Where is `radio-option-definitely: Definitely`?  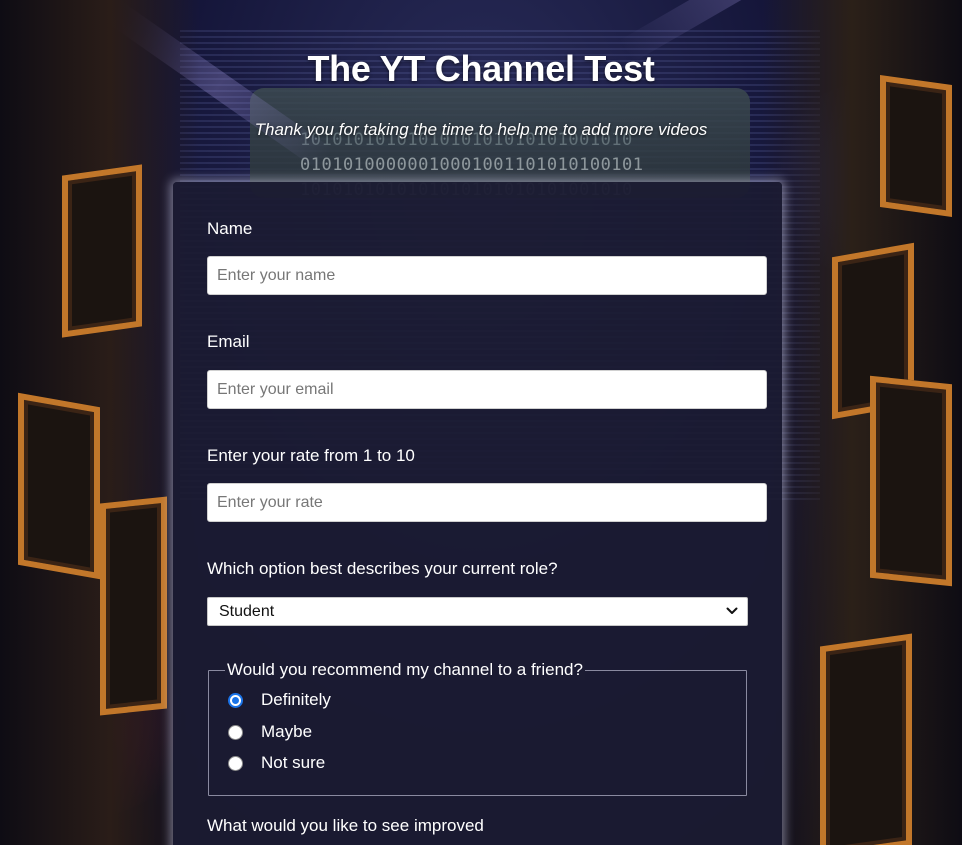 radio-option-definitely: Definitely is located at coordinates (279, 700).